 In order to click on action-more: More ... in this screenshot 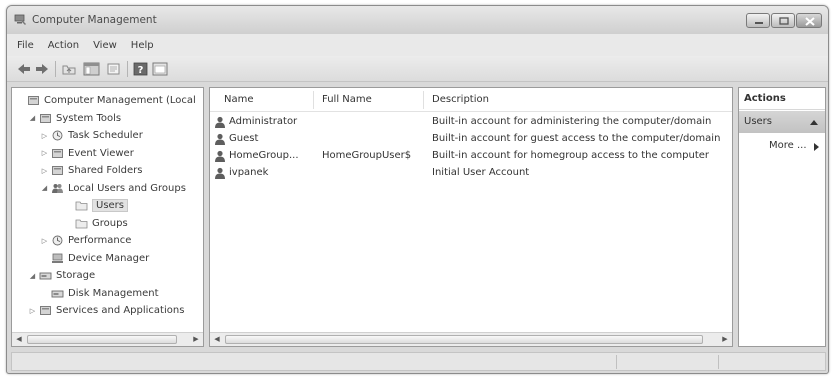, I will do `click(788, 145)`.